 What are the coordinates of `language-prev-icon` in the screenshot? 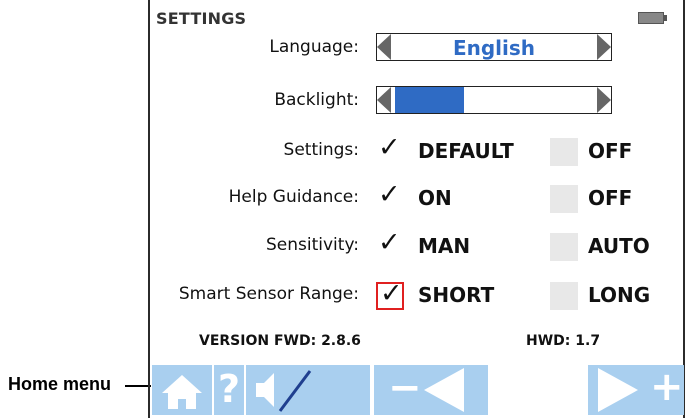 It's located at (384, 47).